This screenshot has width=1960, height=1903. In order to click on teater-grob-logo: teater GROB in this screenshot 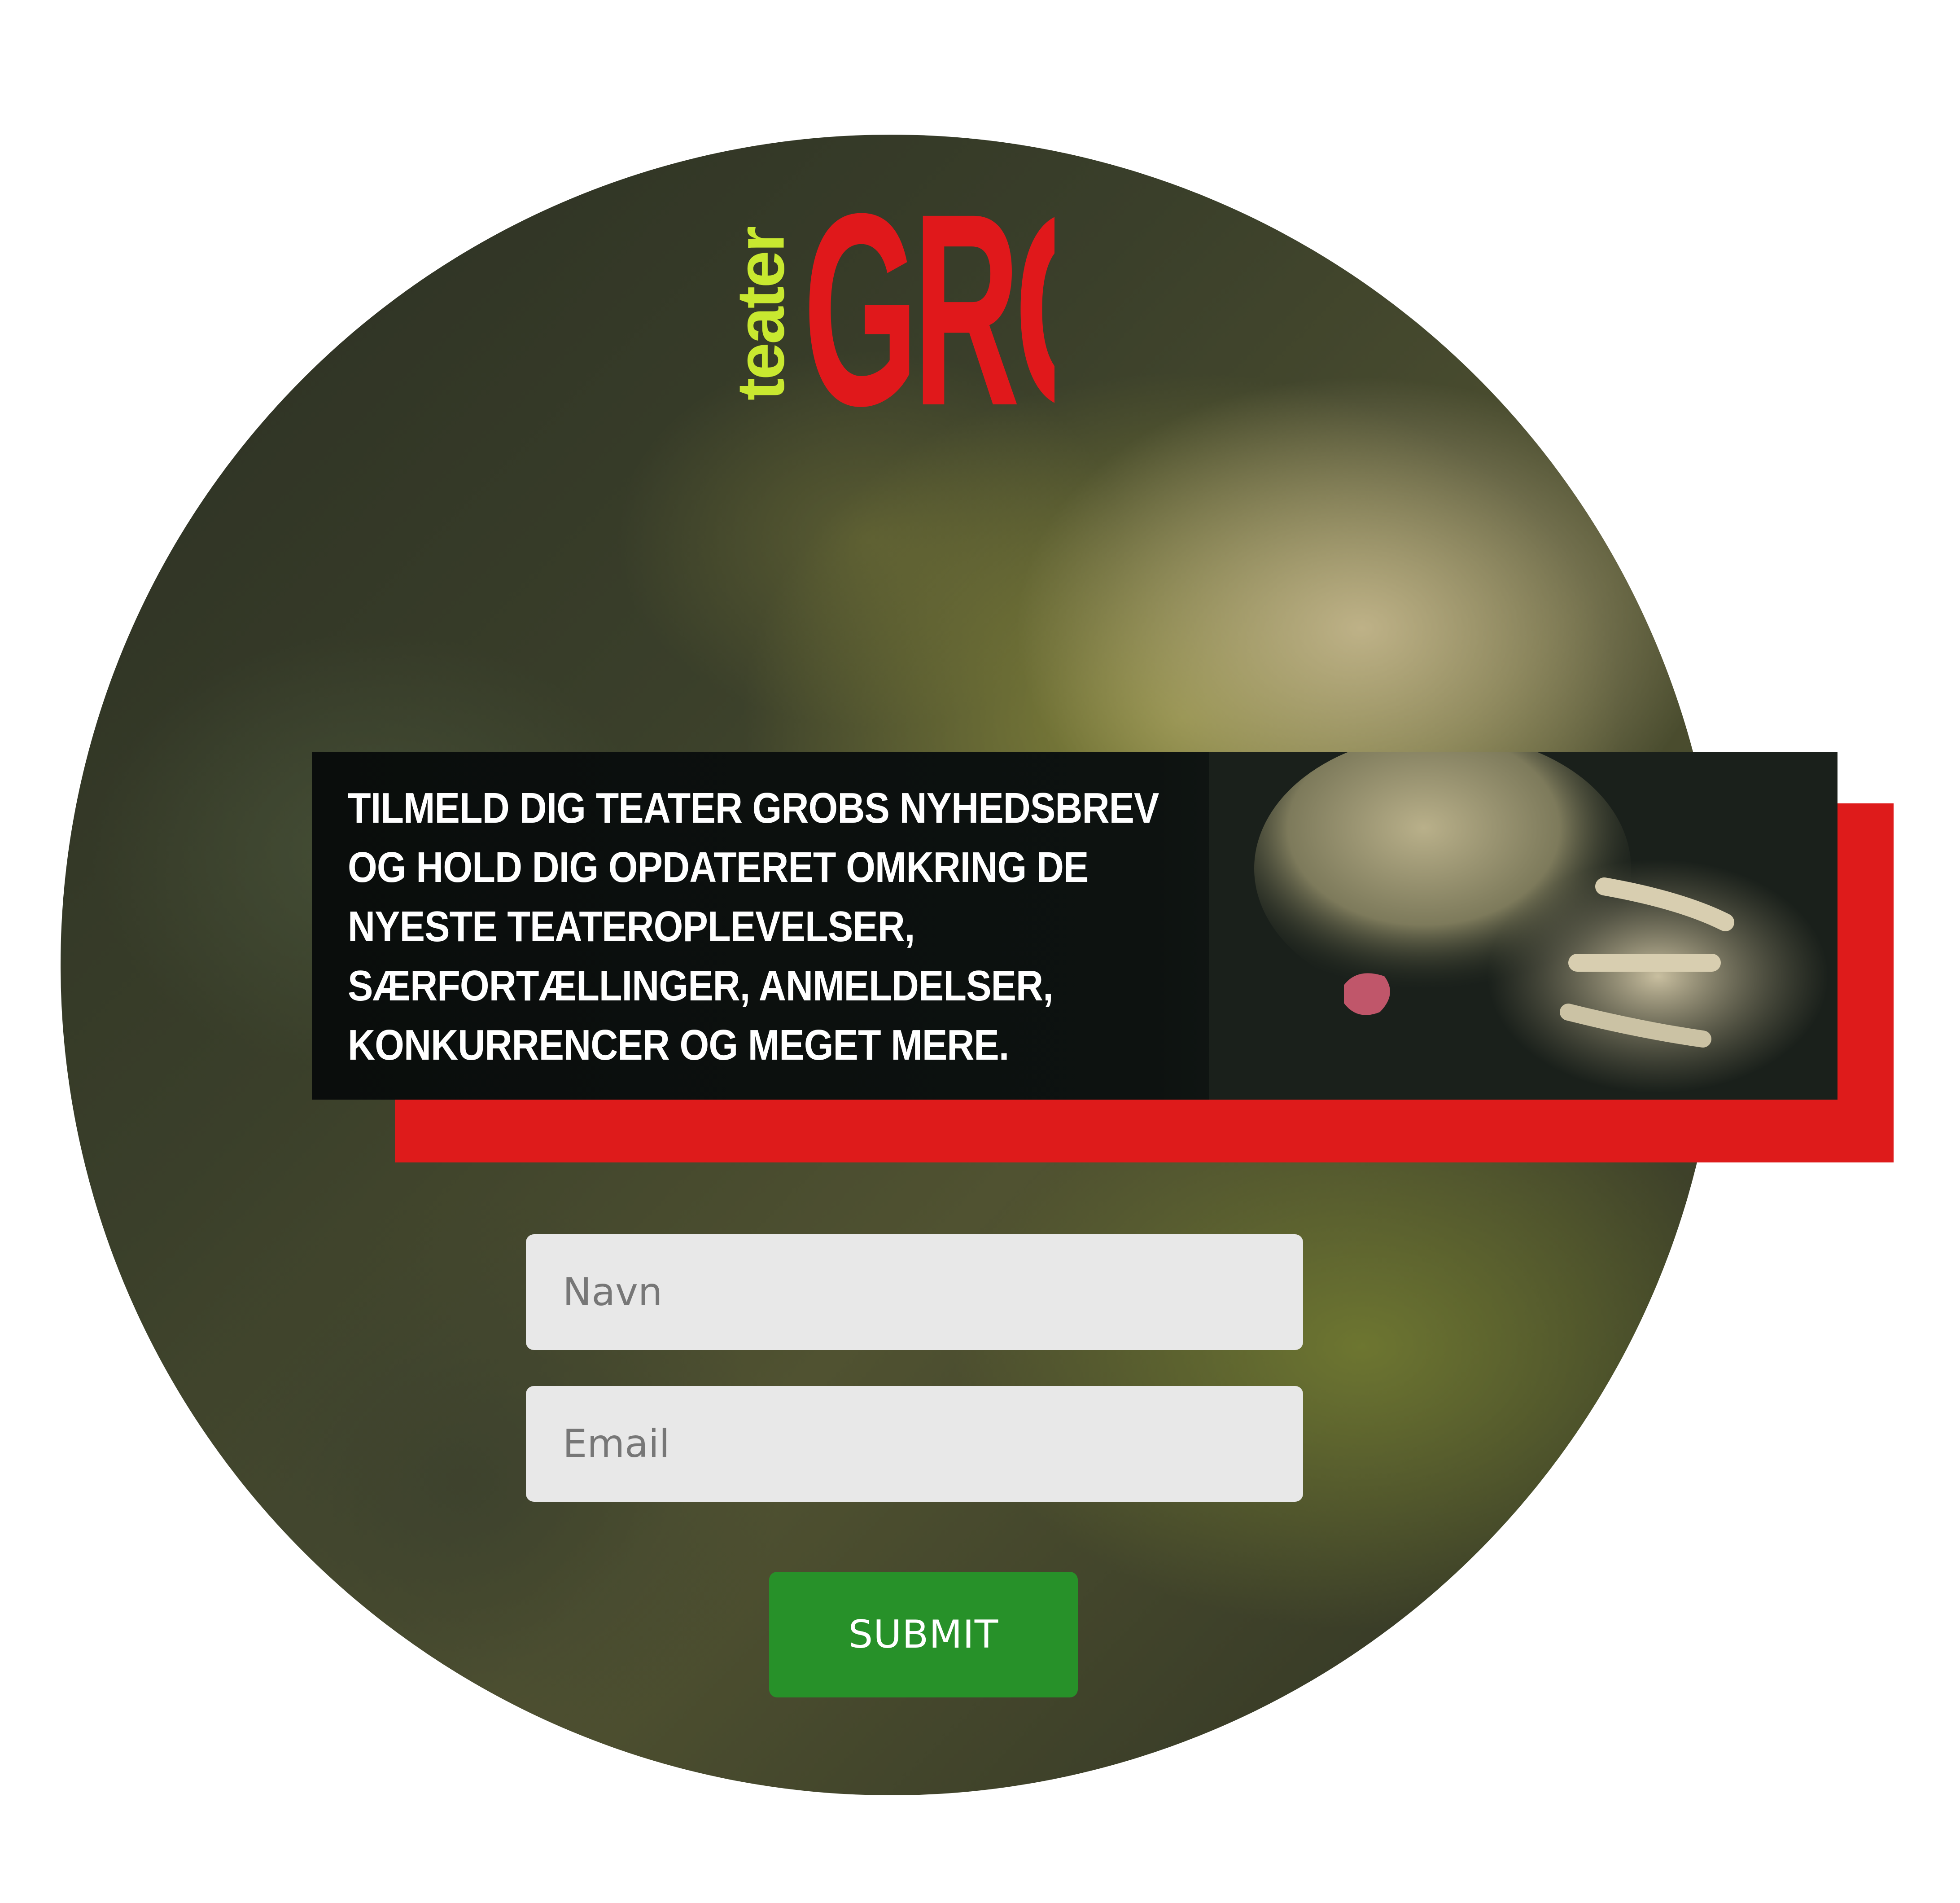, I will do `click(889, 314)`.